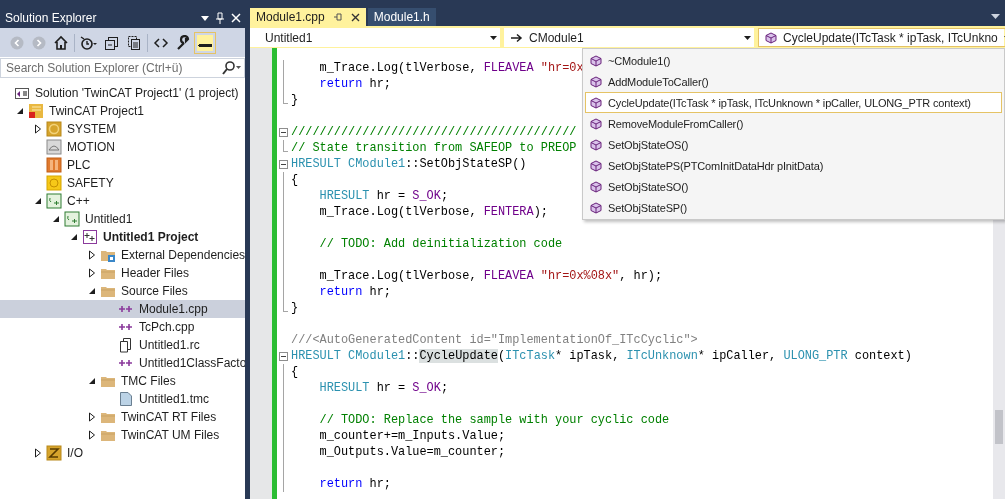  Describe the element at coordinates (793, 102) in the screenshot. I see `member-list-item: CycleUpdate(ITcTask * ipTask, ITcUnknown * ipCaller, ULONG_PTR context)` at that location.